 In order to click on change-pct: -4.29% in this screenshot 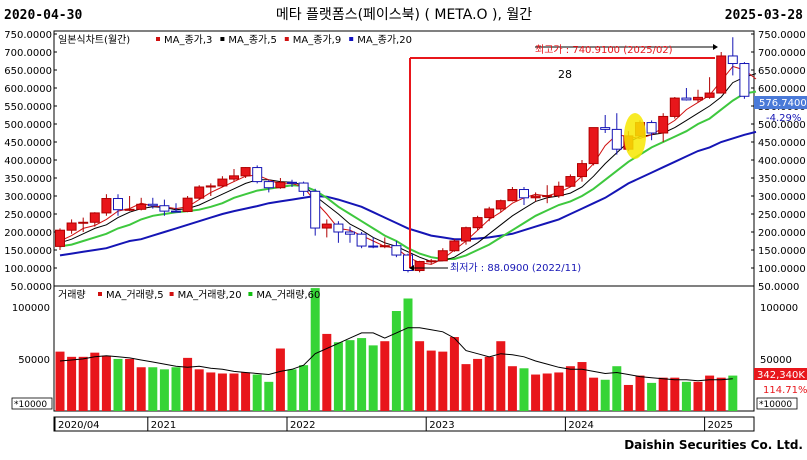, I will do `click(783, 118)`.